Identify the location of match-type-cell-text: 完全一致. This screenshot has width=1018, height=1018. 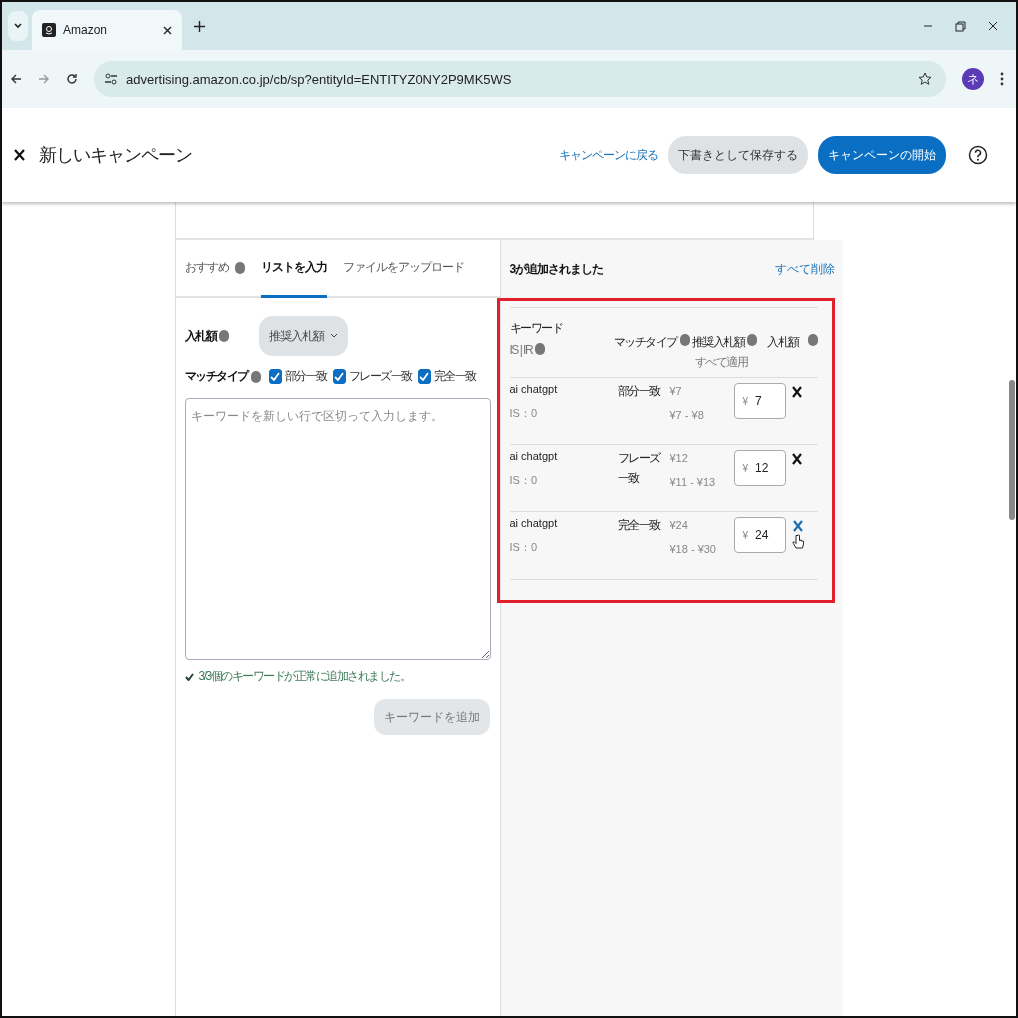
(639, 525).